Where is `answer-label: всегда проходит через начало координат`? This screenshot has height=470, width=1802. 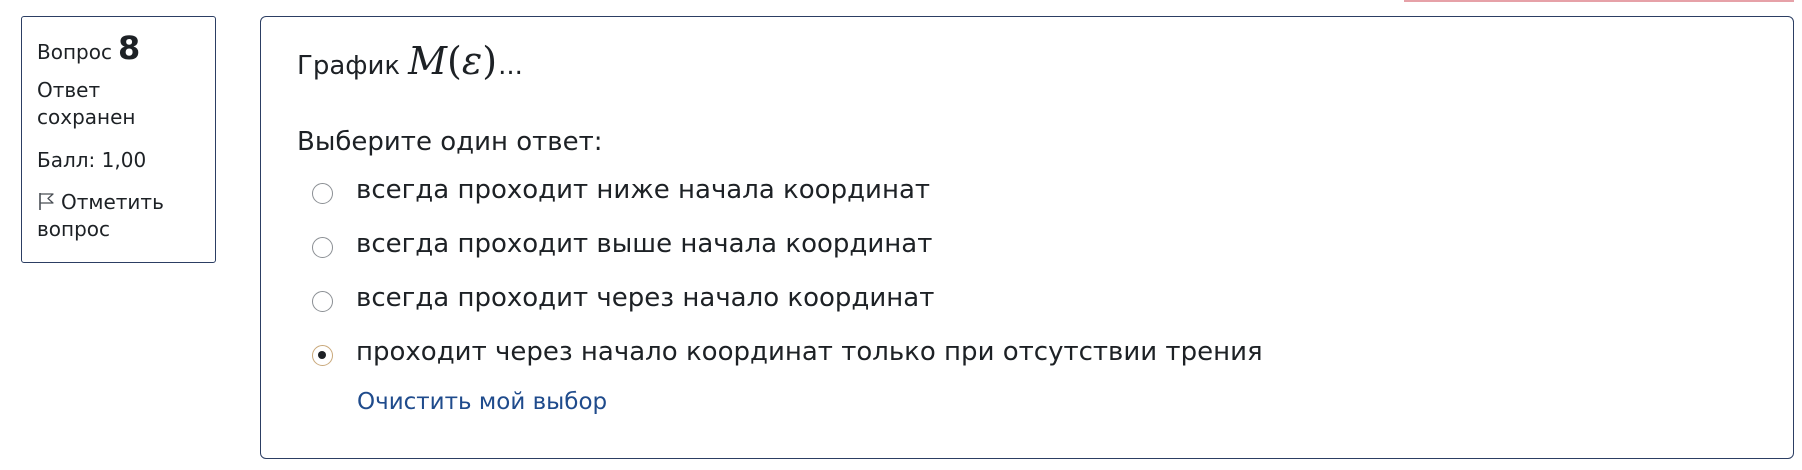
answer-label: всегда проходит через начало координат is located at coordinates (645, 298).